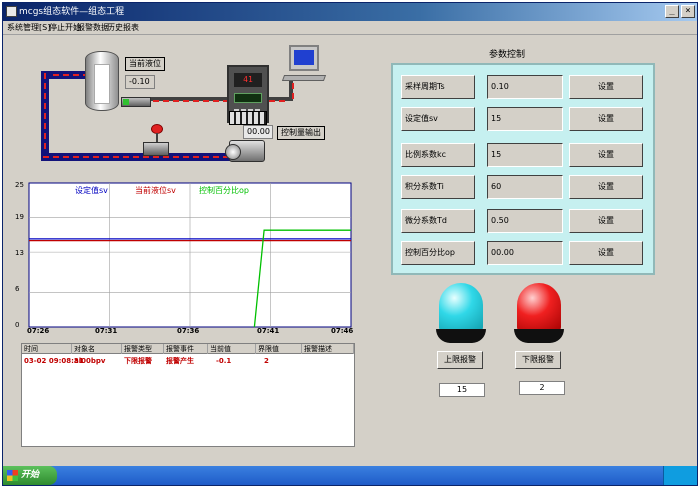 This screenshot has width=700, height=488. What do you see at coordinates (279, 349) in the screenshot?
I see `column-header: 界限值` at bounding box center [279, 349].